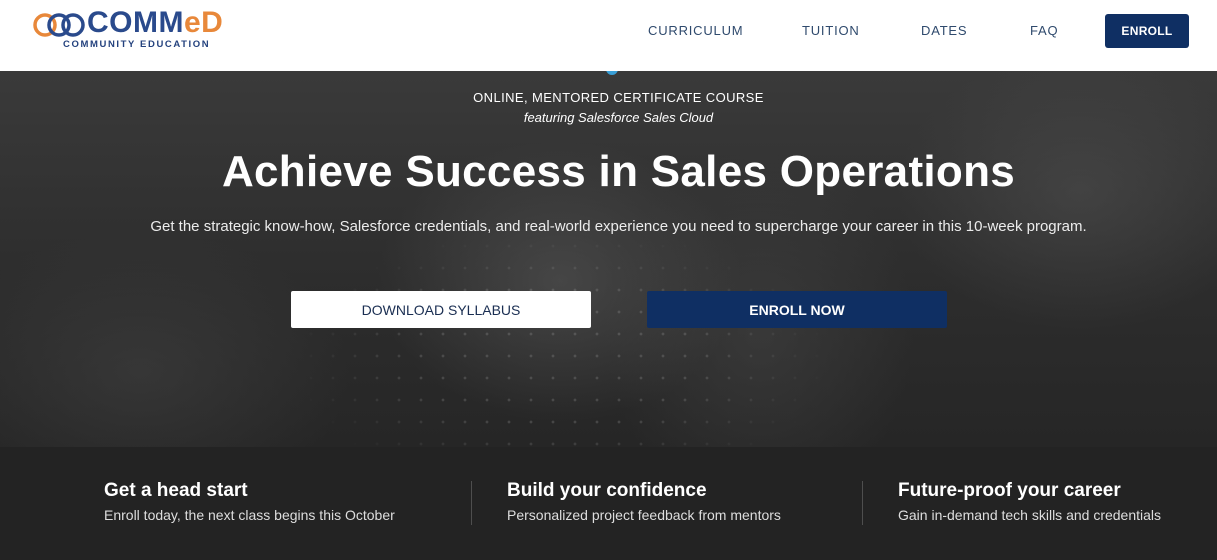 The height and width of the screenshot is (560, 1217). I want to click on download-syllabus-button: DOWNLOAD SYLLABUS, so click(441, 309).